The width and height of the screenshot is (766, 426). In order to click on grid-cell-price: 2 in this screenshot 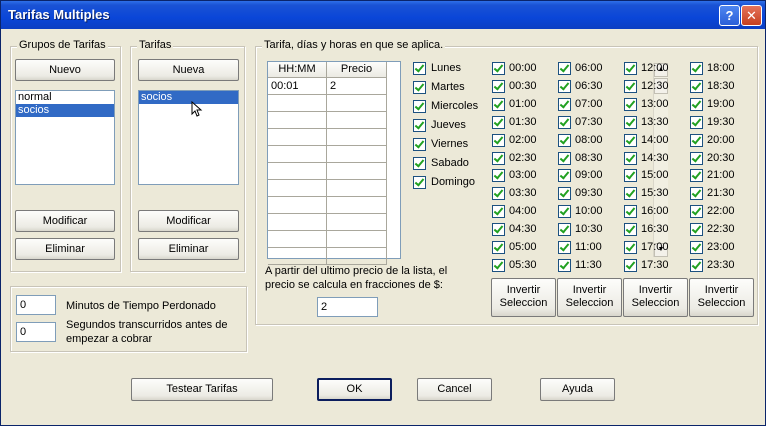, I will do `click(357, 86)`.